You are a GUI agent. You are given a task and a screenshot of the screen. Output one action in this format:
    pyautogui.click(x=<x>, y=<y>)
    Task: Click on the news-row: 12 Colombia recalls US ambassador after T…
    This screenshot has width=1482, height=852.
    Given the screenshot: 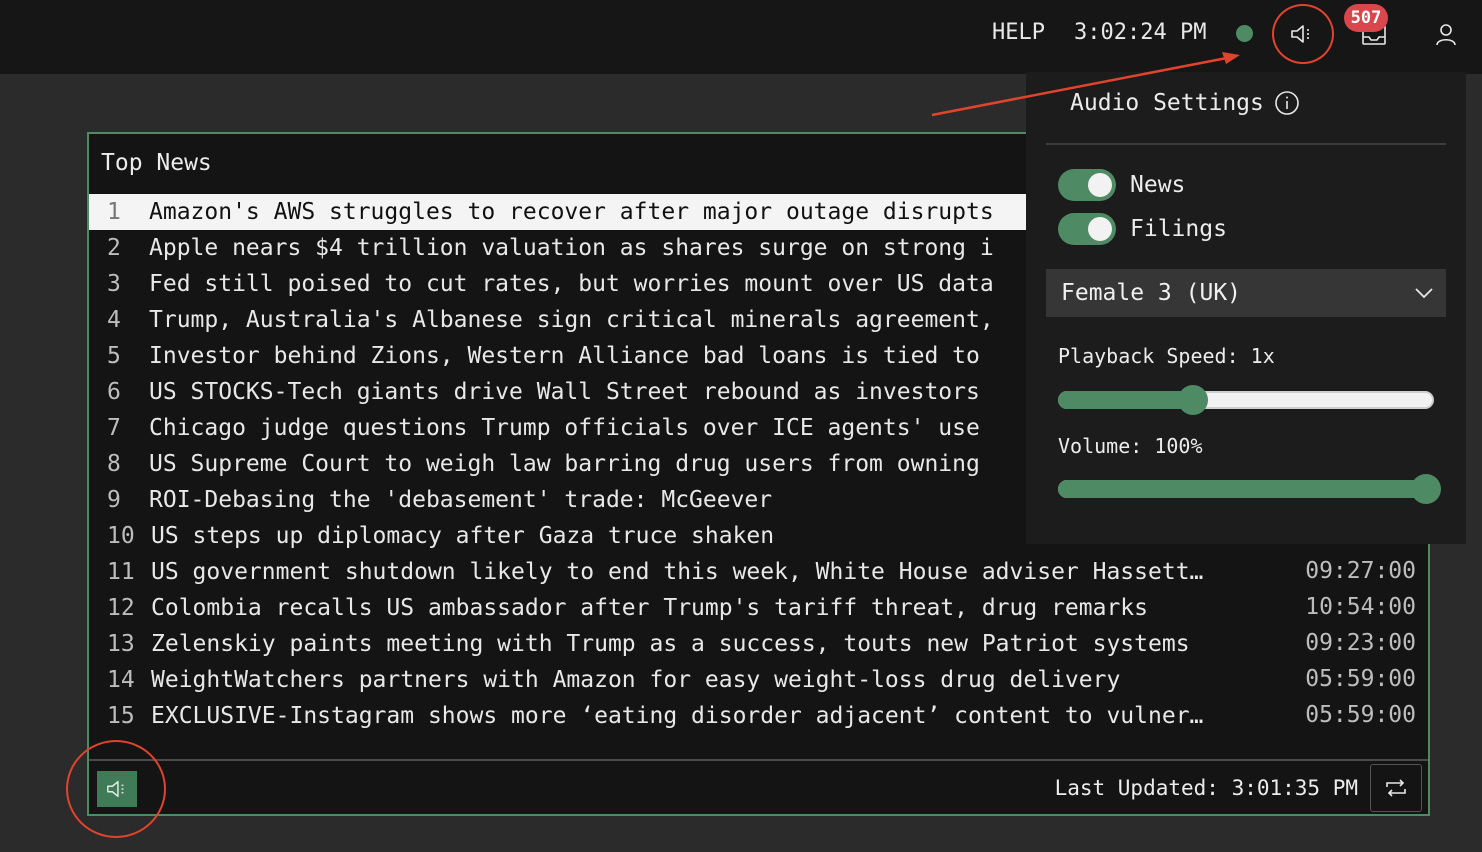 What is the action you would take?
    pyautogui.click(x=758, y=608)
    